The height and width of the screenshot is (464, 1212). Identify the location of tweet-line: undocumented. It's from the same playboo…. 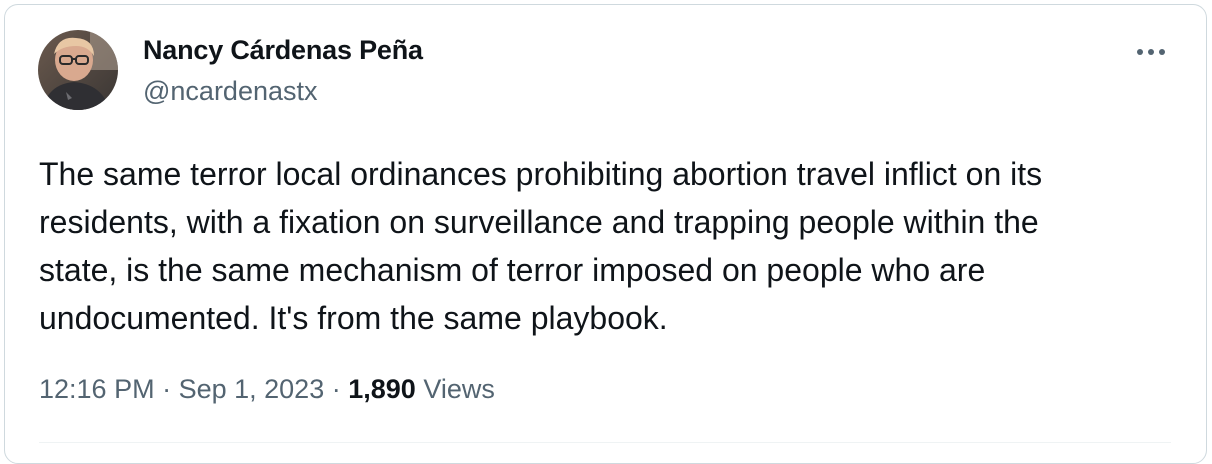
(353, 318).